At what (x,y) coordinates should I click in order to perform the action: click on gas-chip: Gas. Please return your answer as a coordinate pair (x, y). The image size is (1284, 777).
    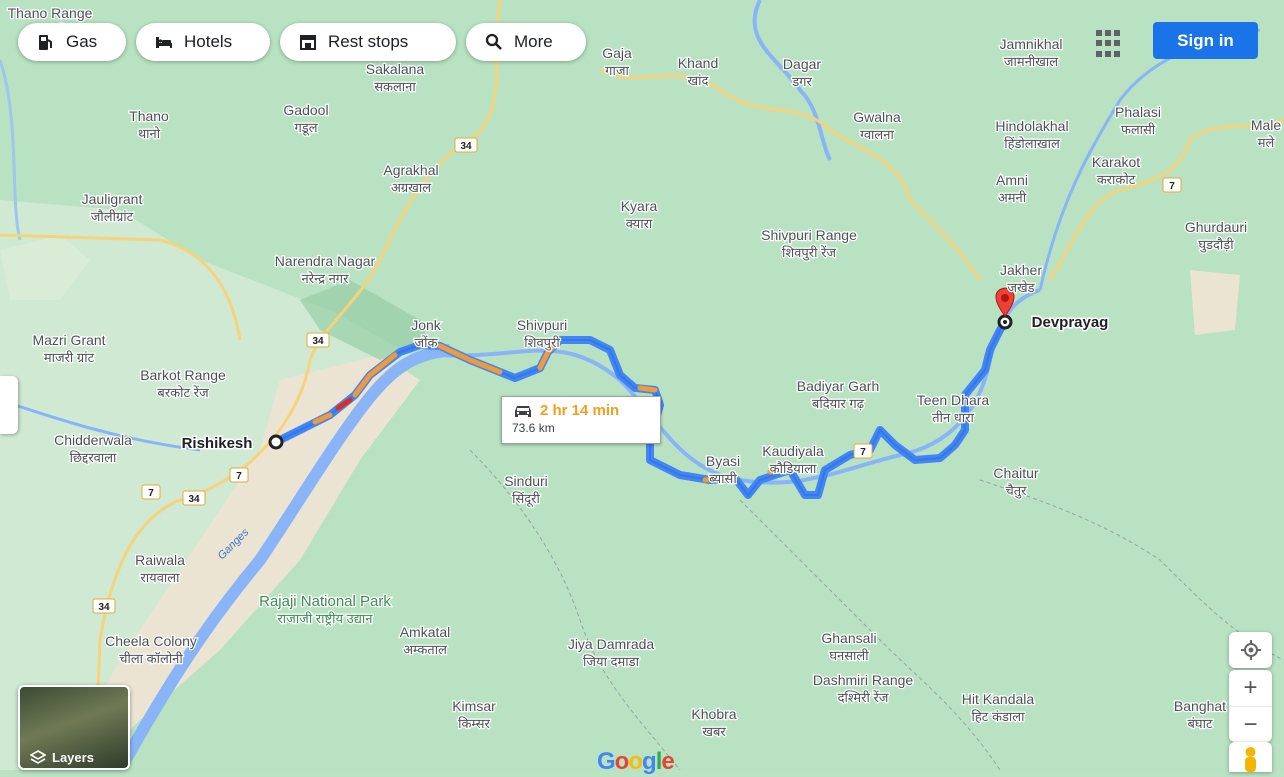
    Looking at the image, I should click on (72, 42).